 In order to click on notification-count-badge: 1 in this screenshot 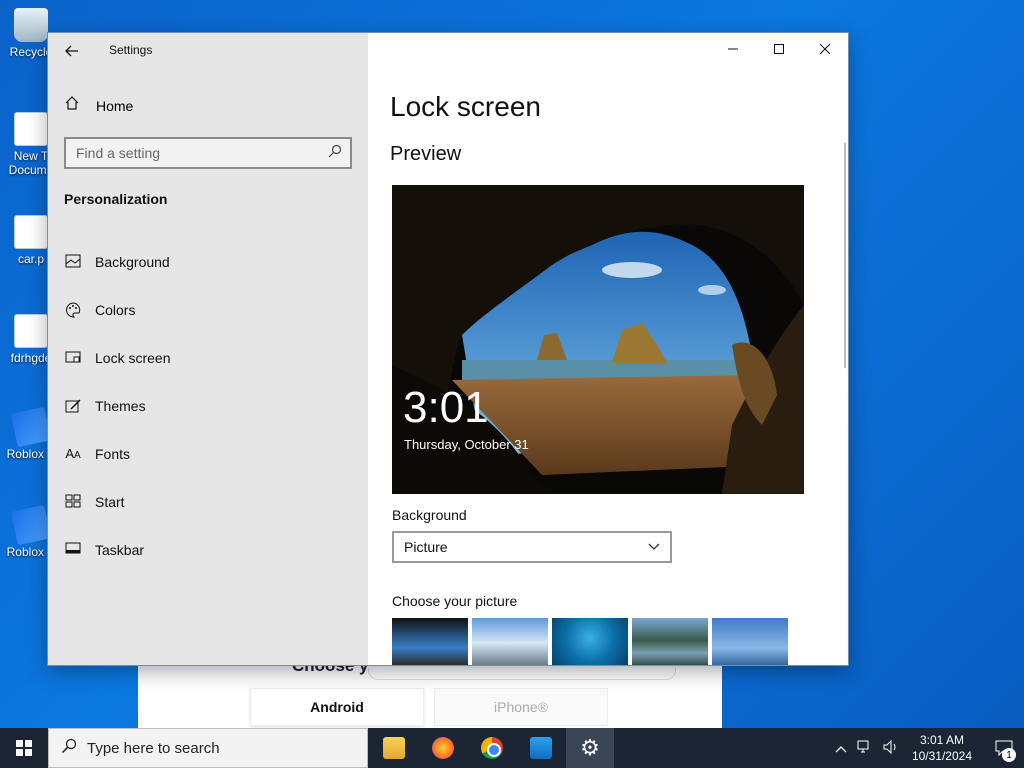, I will do `click(1009, 755)`.